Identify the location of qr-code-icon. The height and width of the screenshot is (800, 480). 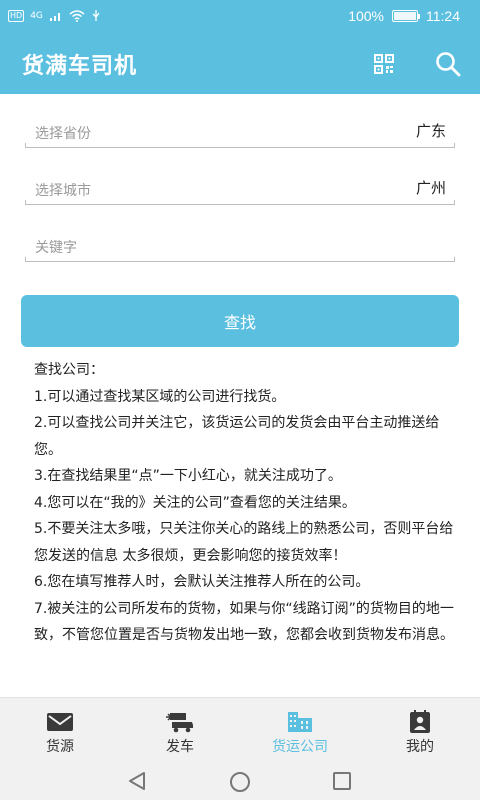
(384, 64).